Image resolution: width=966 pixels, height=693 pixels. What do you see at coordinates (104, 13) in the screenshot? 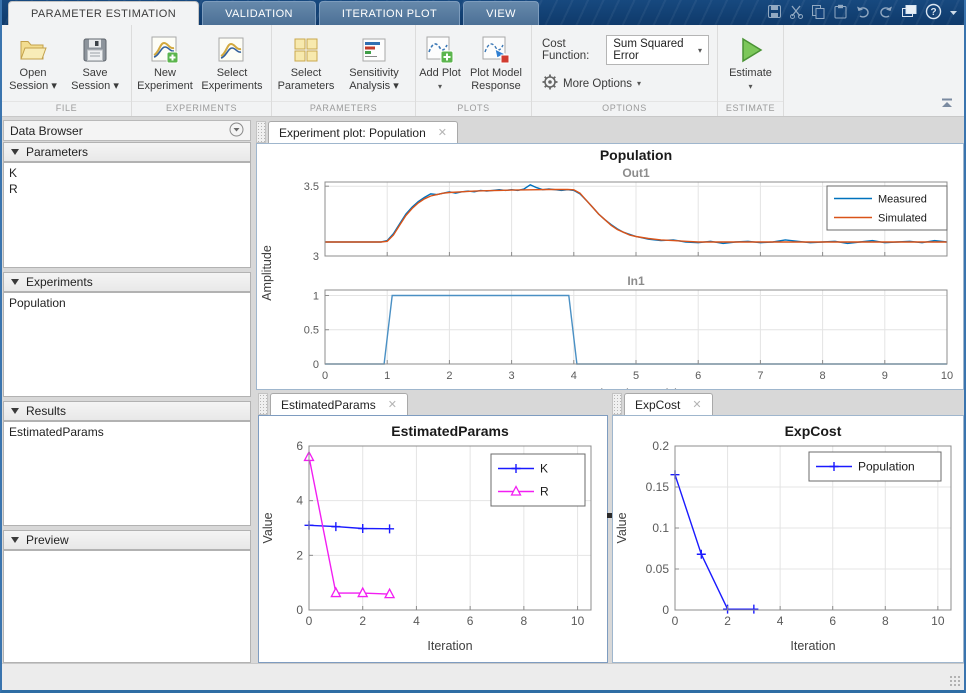
I see `tab-parameter-estimation: PARAMETER ESTIMATION` at bounding box center [104, 13].